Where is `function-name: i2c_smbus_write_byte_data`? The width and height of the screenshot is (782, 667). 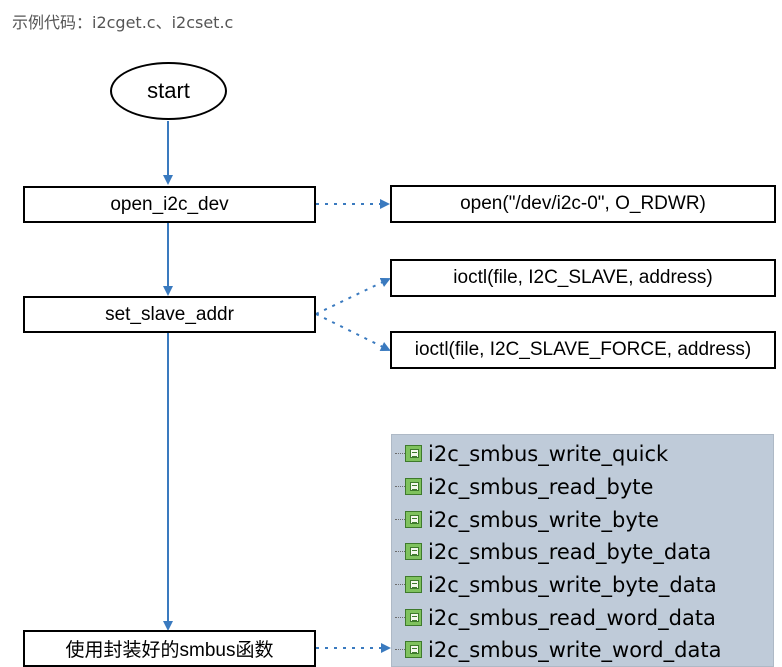
function-name: i2c_smbus_write_byte_data is located at coordinates (572, 584).